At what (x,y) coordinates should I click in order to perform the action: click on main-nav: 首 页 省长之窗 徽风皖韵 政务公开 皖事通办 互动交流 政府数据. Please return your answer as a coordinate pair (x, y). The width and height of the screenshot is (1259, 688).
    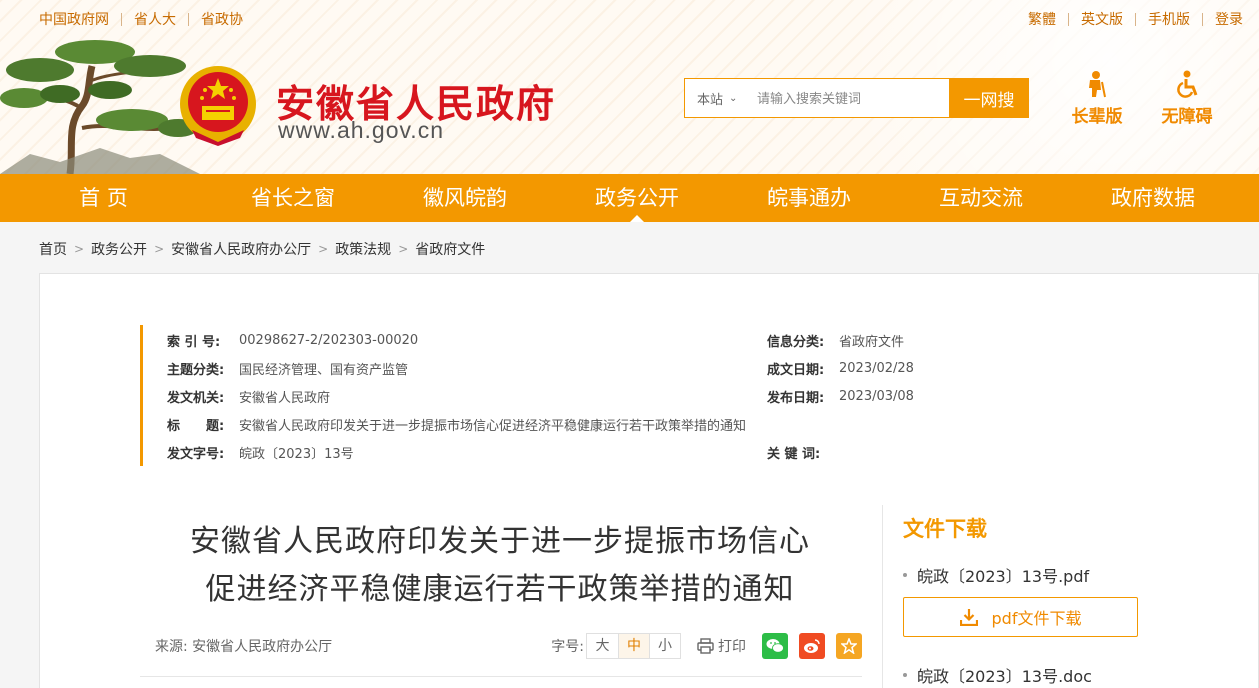
    Looking at the image, I should click on (629, 198).